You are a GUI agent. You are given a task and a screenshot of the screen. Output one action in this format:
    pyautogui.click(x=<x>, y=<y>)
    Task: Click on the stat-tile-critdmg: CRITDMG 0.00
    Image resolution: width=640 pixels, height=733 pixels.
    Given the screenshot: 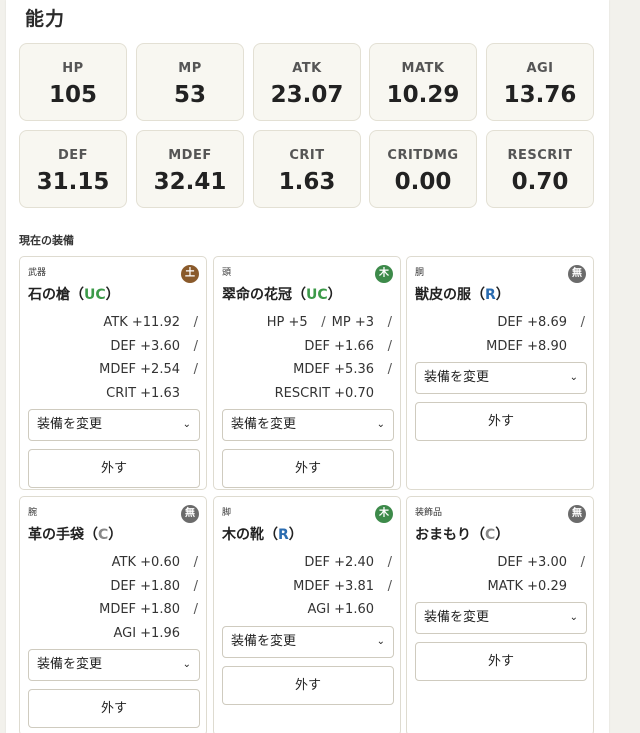 What is the action you would take?
    pyautogui.click(x=423, y=169)
    